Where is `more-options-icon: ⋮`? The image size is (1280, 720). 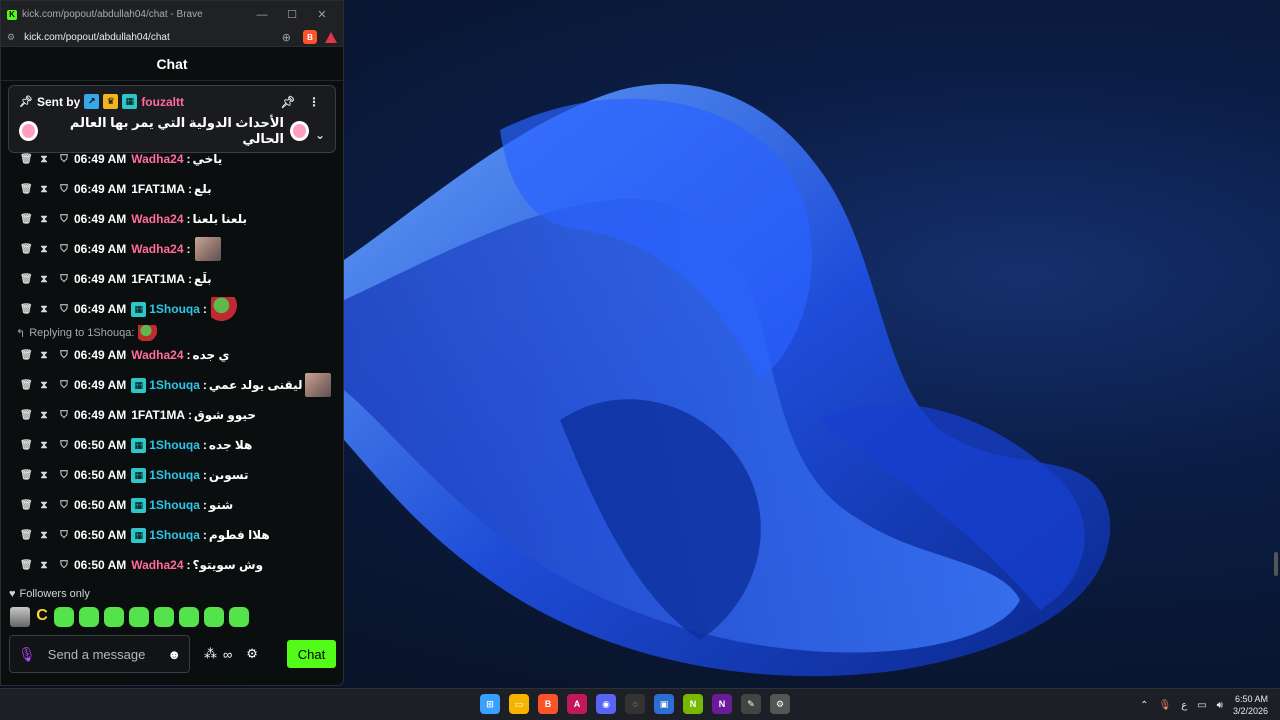 more-options-icon: ⋮ is located at coordinates (314, 102).